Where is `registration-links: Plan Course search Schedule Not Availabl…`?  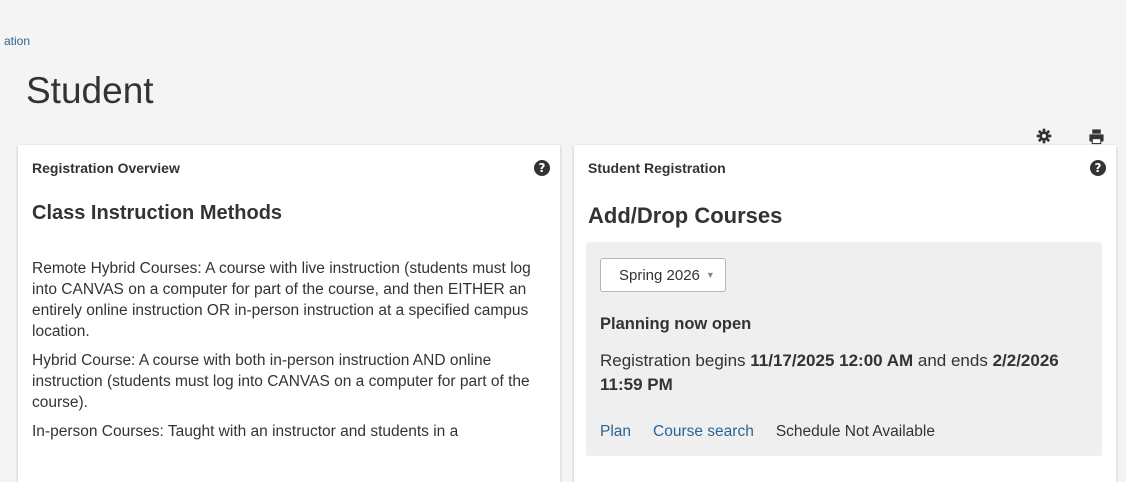 registration-links: Plan Course search Schedule Not Availabl… is located at coordinates (767, 432).